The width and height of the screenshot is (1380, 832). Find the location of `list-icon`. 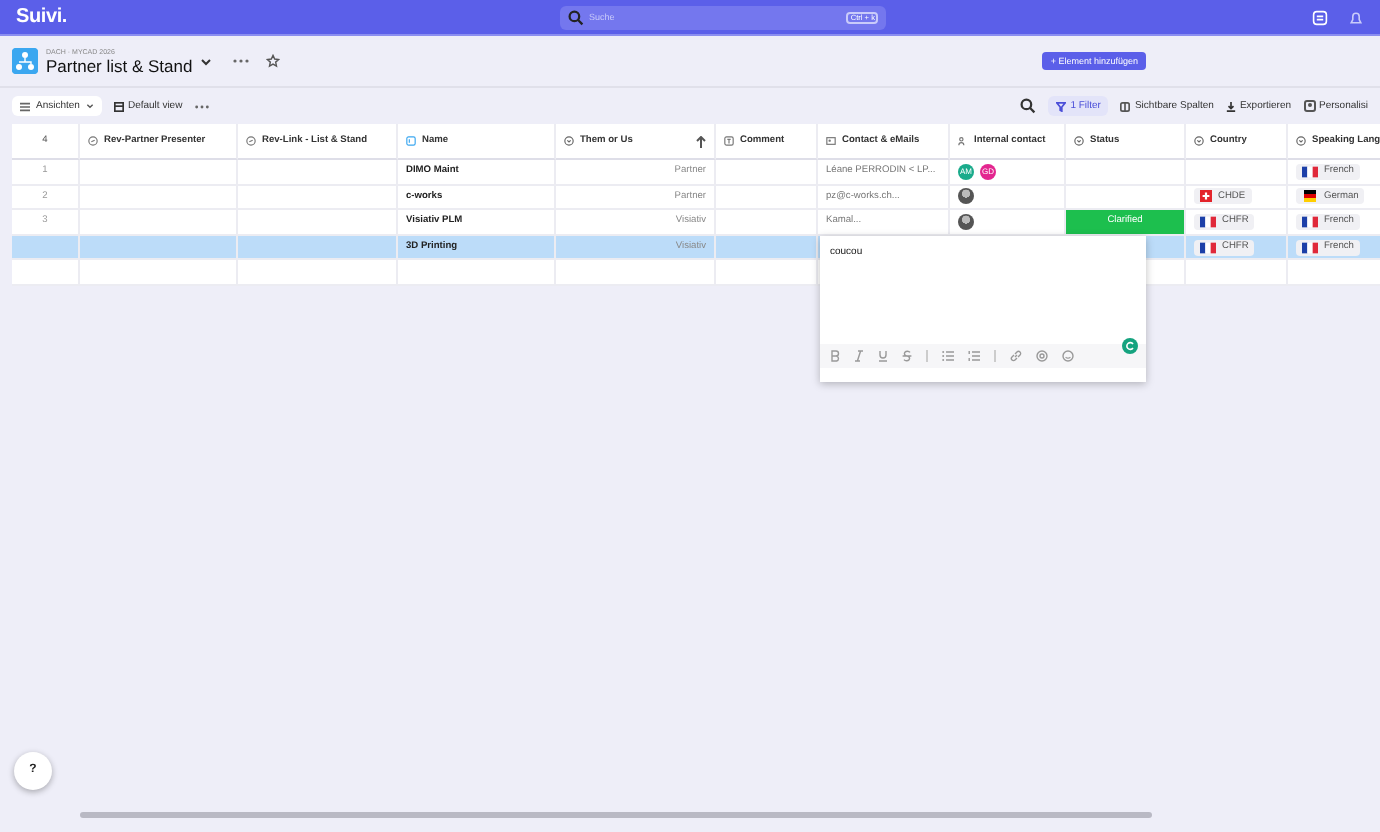

list-icon is located at coordinates (1320, 17).